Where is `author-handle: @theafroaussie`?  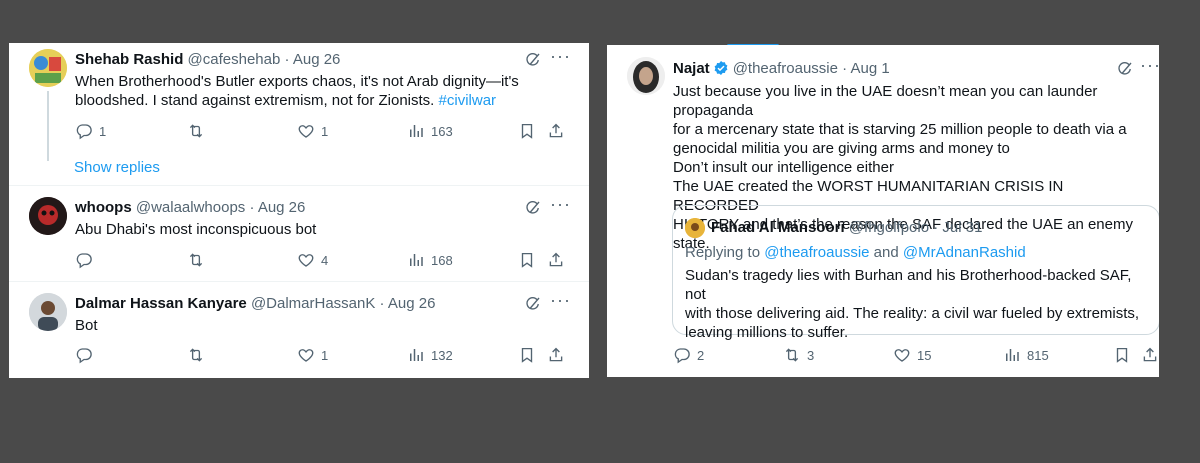 author-handle: @theafroaussie is located at coordinates (785, 68).